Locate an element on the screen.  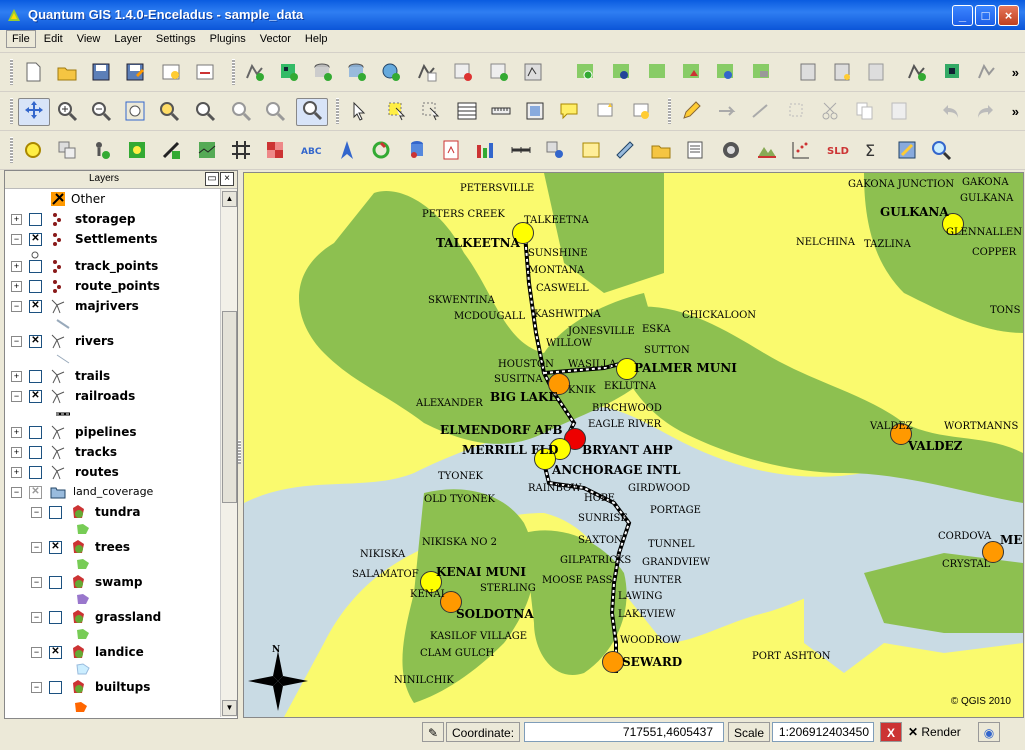
coordinate-capture-icon is located at coordinates (68, 150).